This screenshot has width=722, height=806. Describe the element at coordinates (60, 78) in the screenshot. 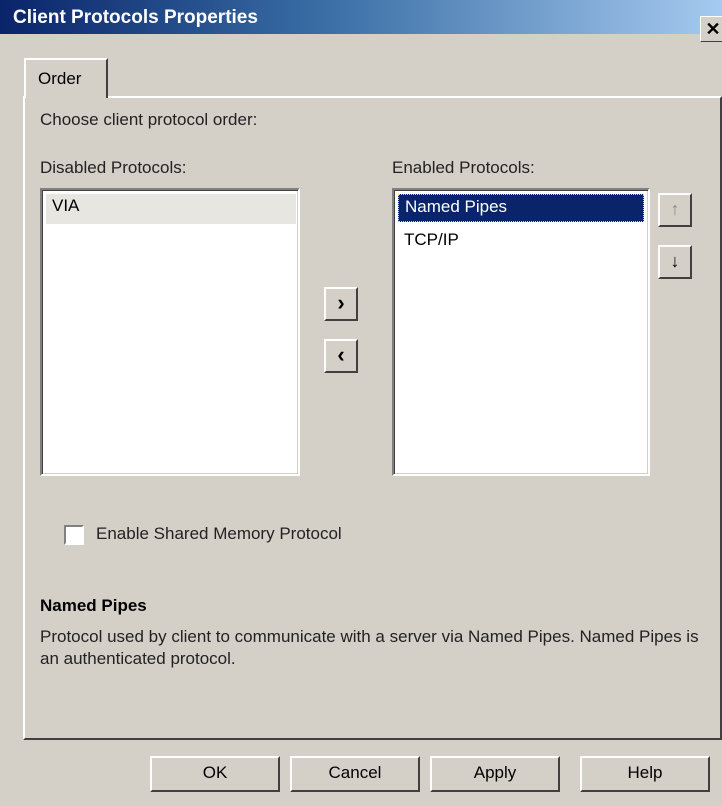

I see `tab-order-label: Order` at that location.